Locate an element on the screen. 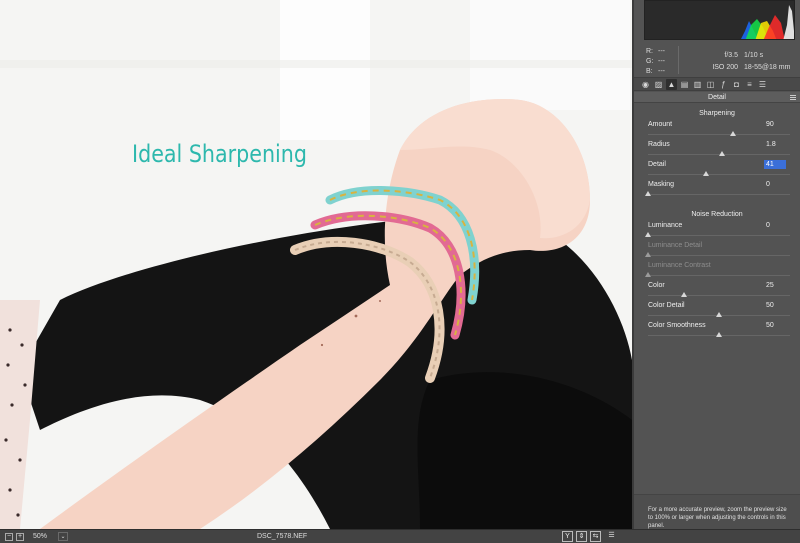 The width and height of the screenshot is (800, 543). color-slider-row: Color 25 is located at coordinates (722, 292).